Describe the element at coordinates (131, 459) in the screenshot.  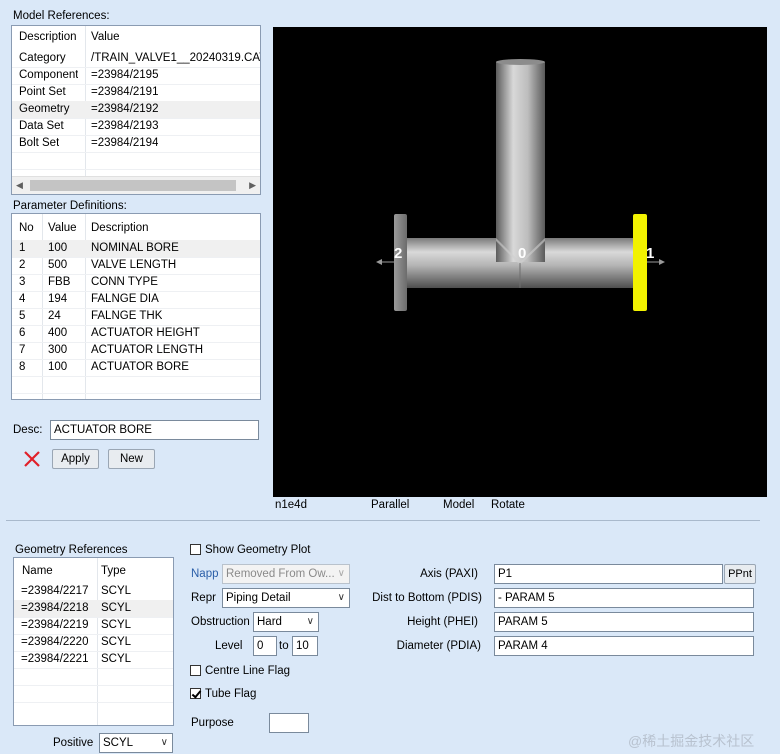
I see `new-button: New` at that location.